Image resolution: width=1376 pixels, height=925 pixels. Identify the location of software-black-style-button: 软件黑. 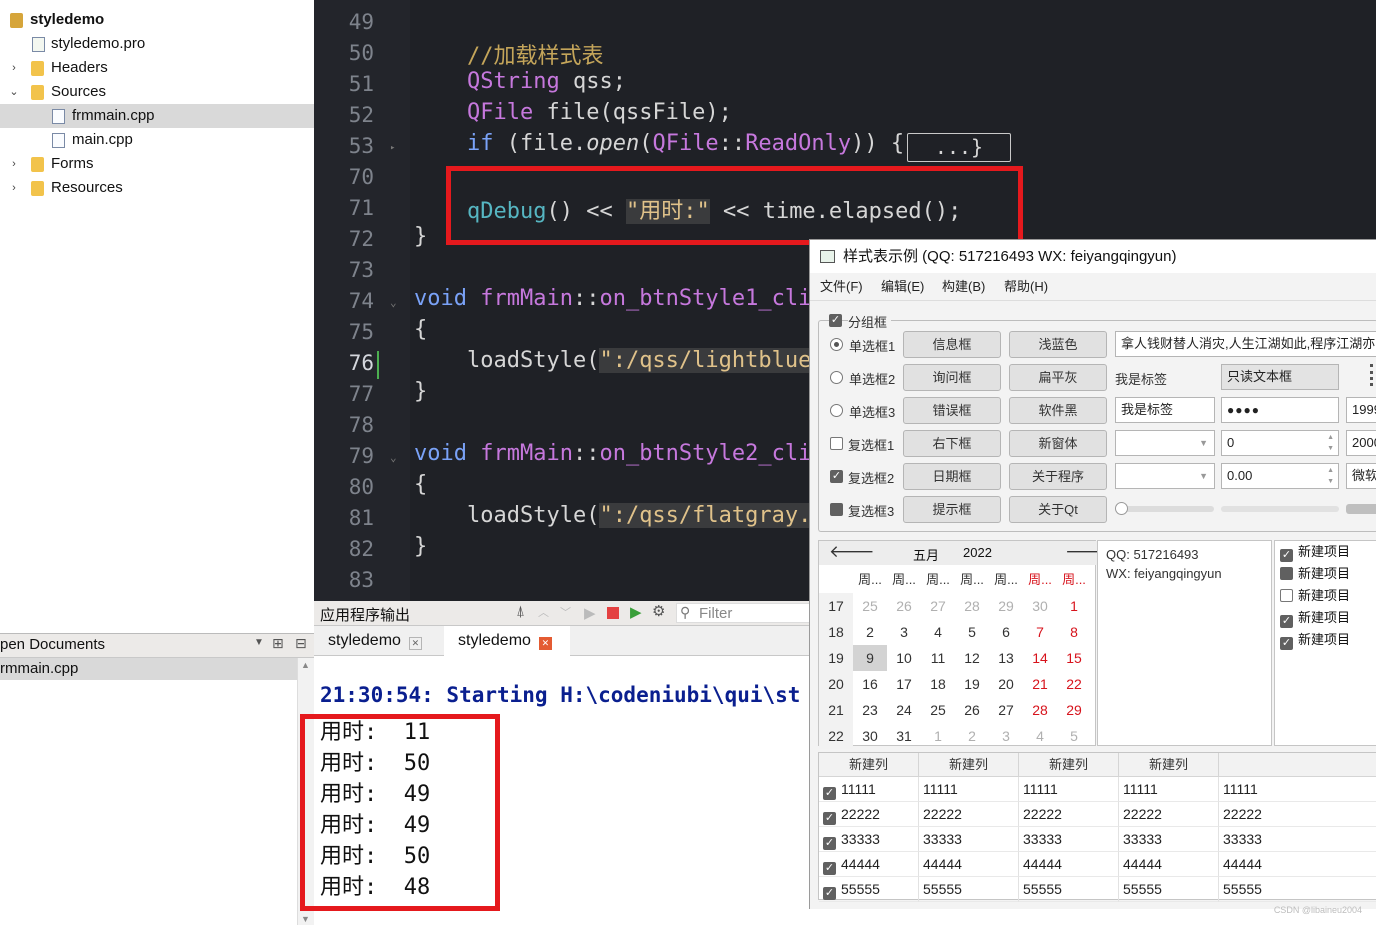
(1058, 410).